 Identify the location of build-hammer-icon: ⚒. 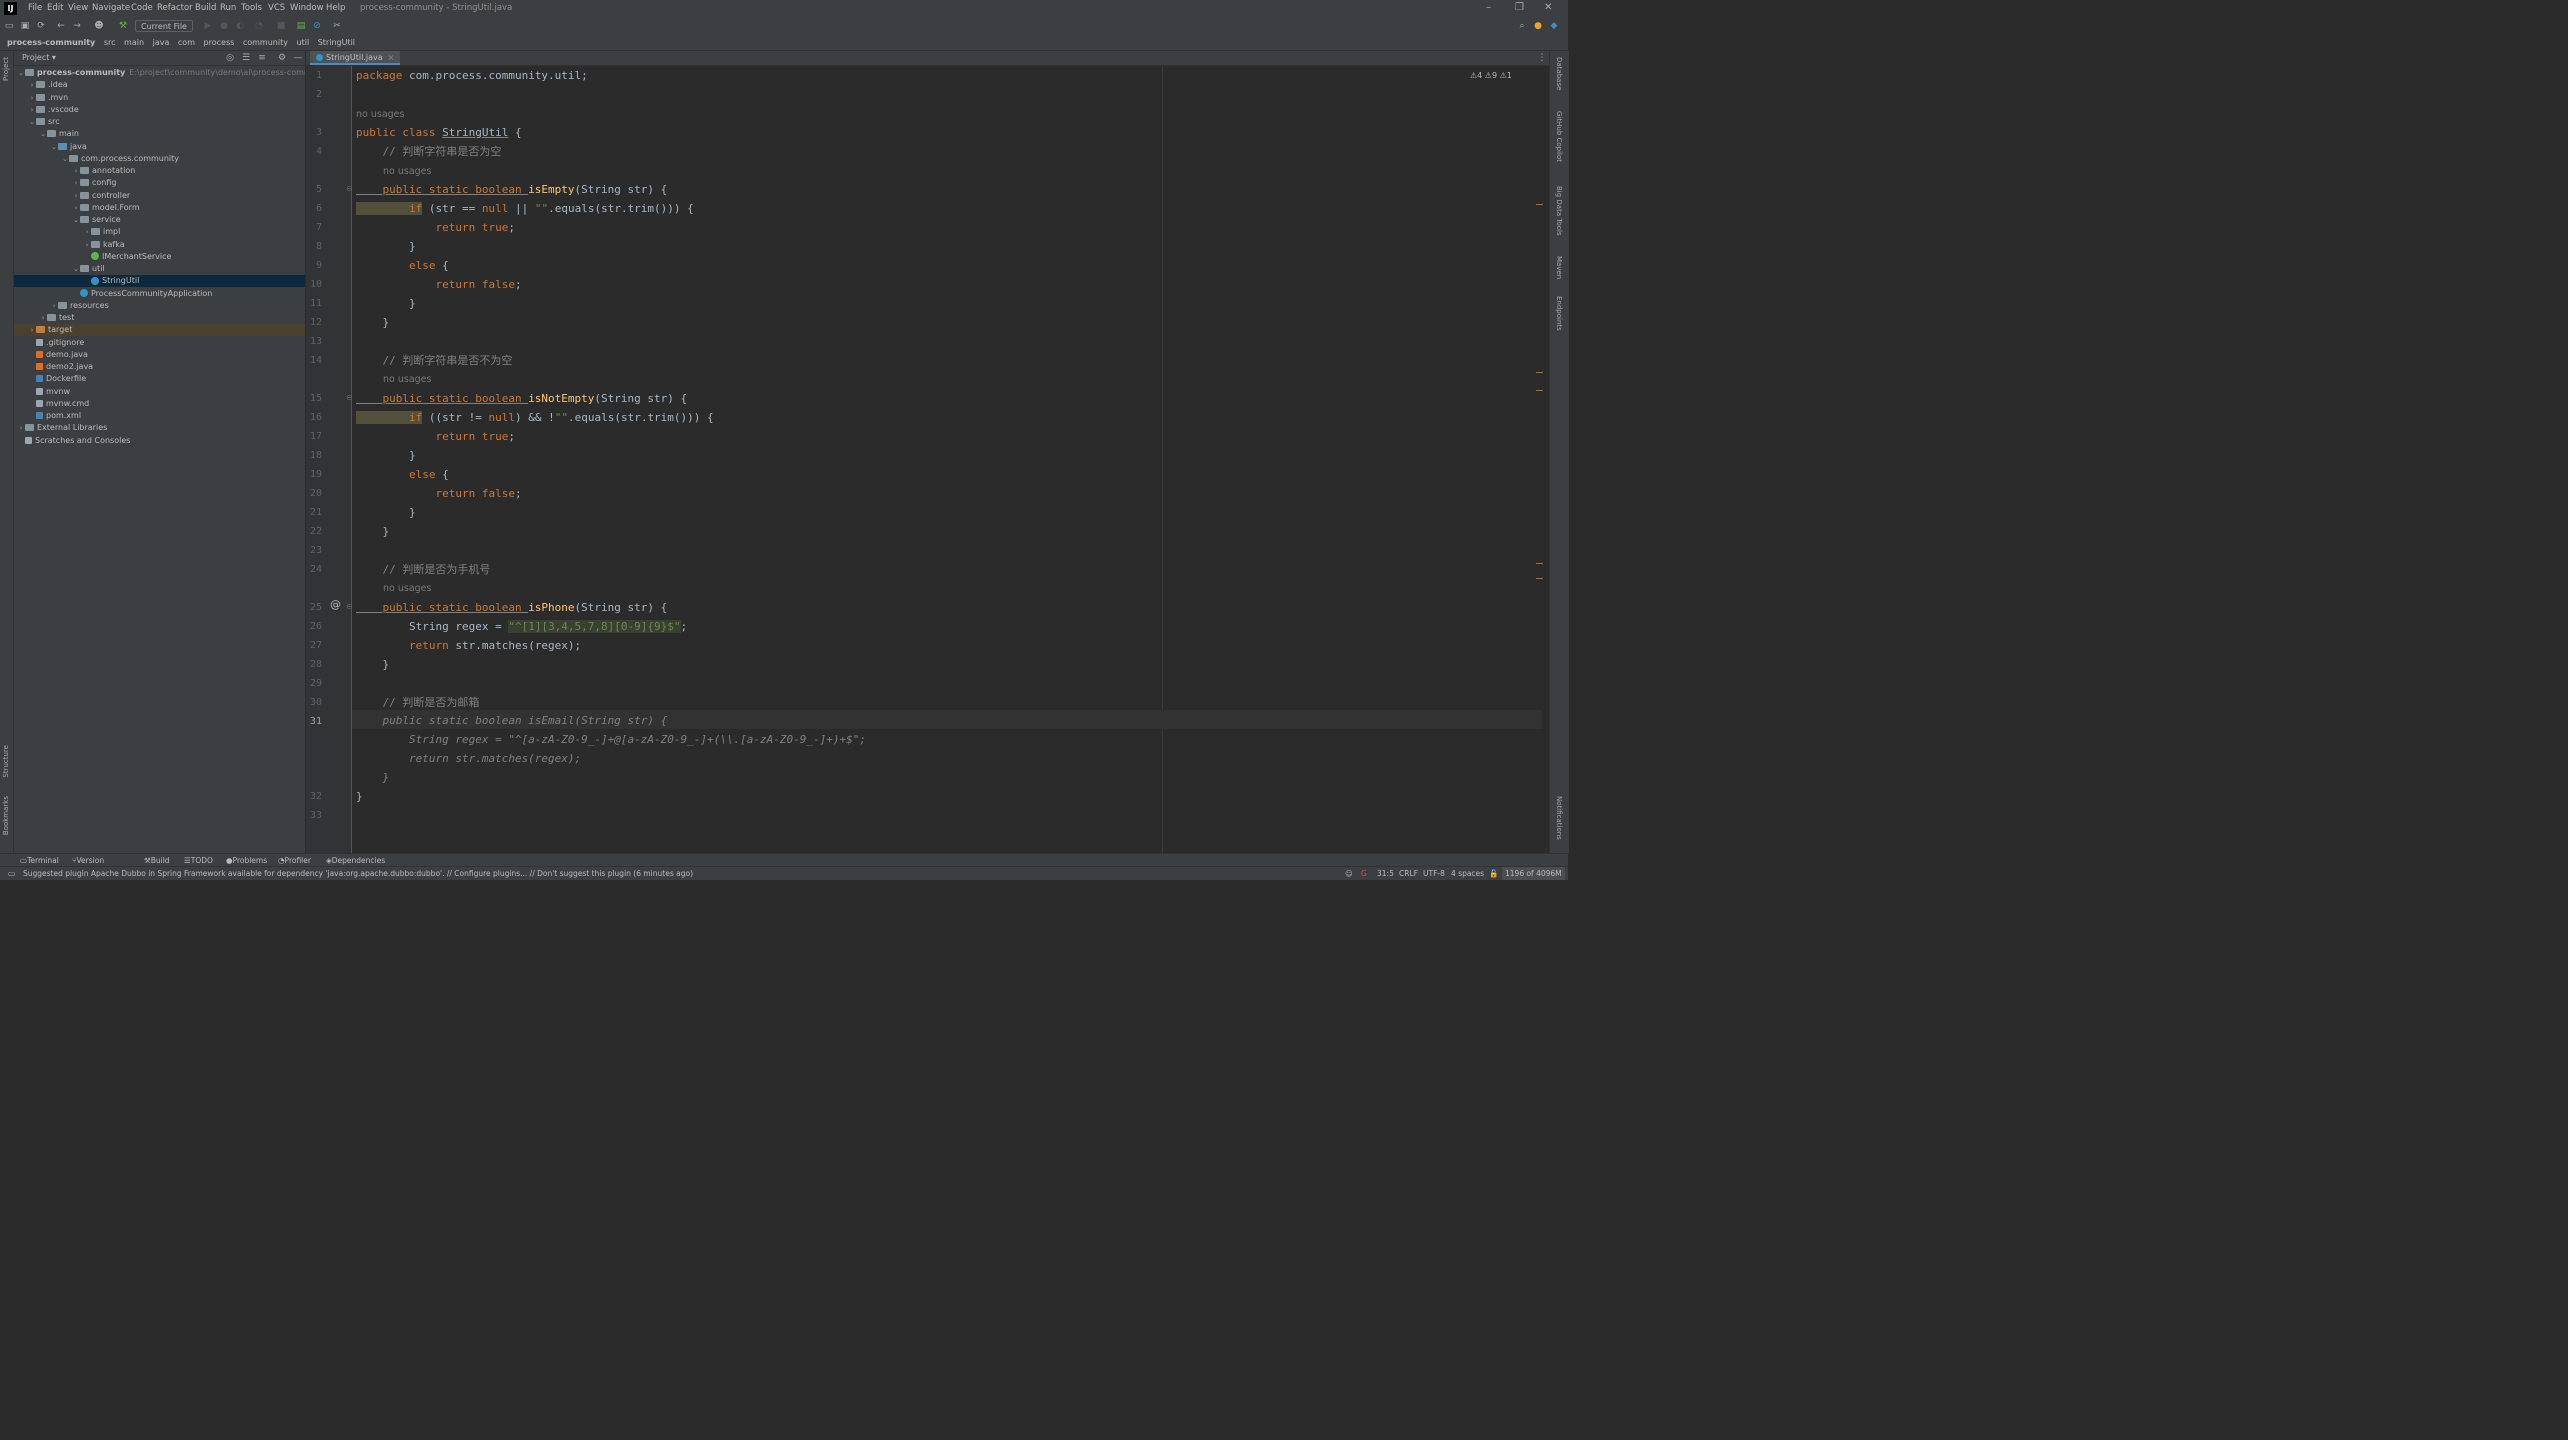
(123, 26).